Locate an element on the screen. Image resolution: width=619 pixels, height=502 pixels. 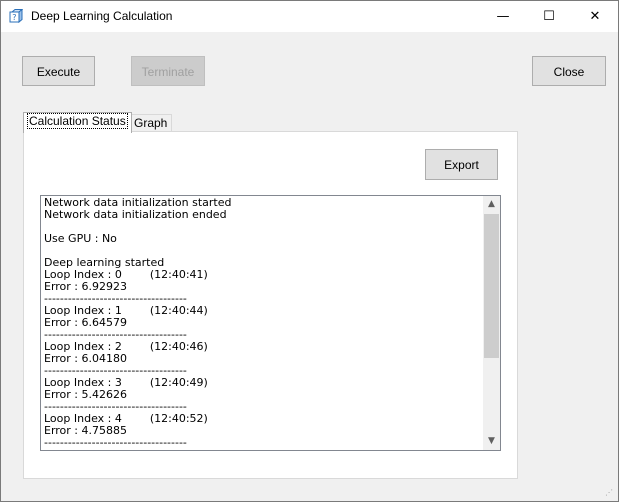
title-bar: ? Deep Learning Calculation — ☐ ✕ is located at coordinates (309, 16).